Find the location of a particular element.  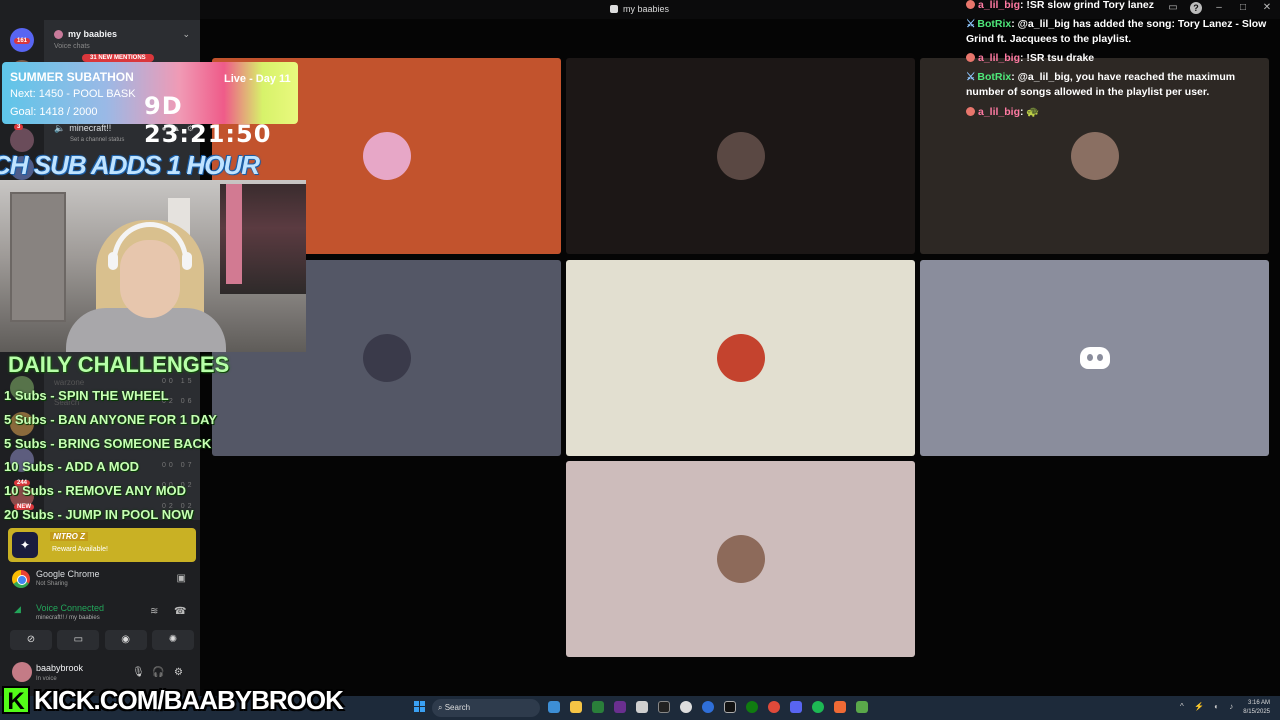

folder-icon is located at coordinates (576, 707).